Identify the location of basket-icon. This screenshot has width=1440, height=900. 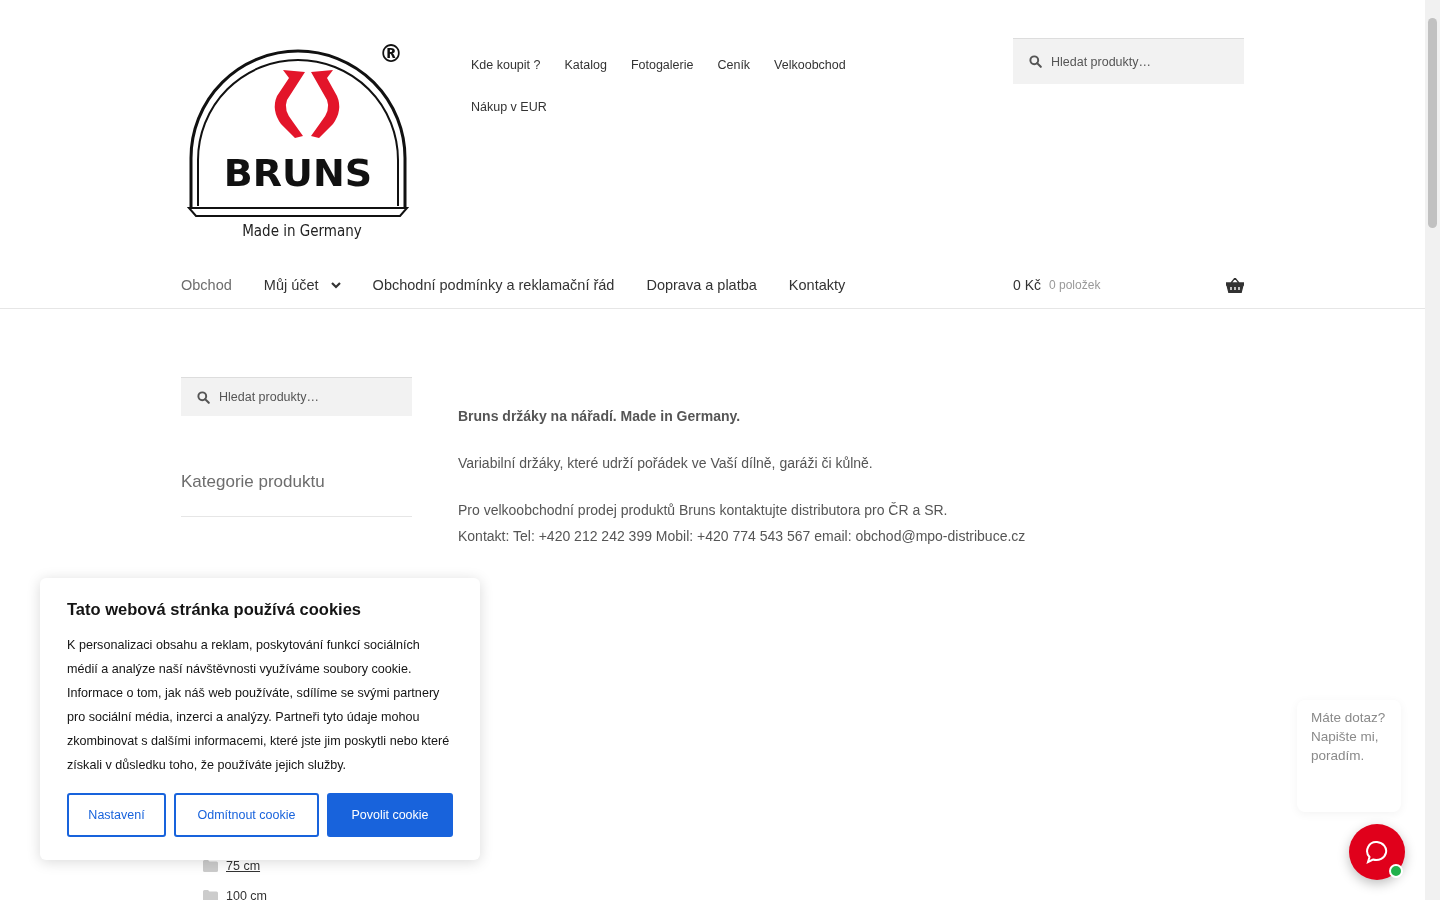
(1235, 285).